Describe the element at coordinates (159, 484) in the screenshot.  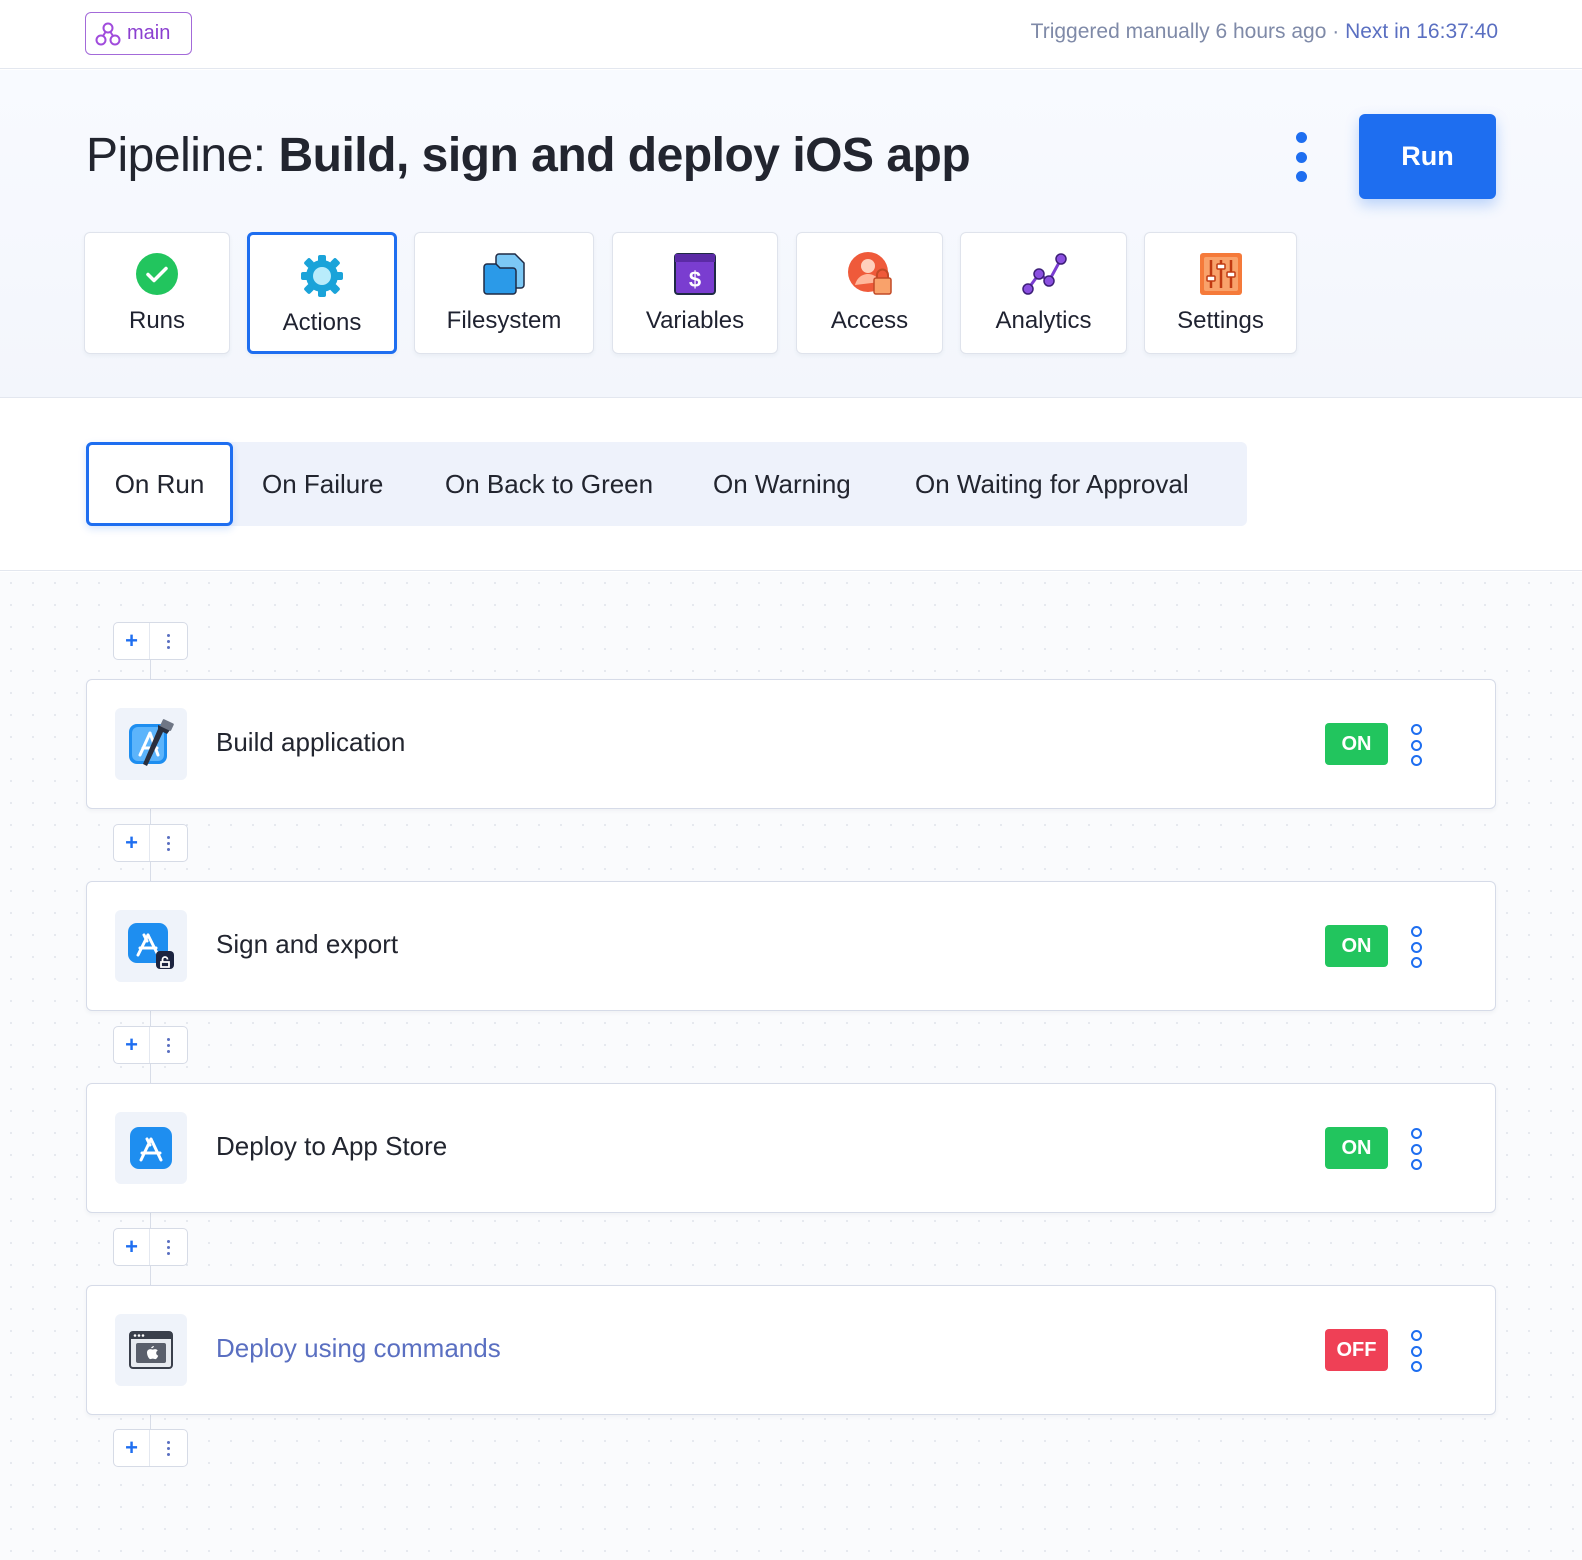
I see `tab-on-run: On Run` at that location.